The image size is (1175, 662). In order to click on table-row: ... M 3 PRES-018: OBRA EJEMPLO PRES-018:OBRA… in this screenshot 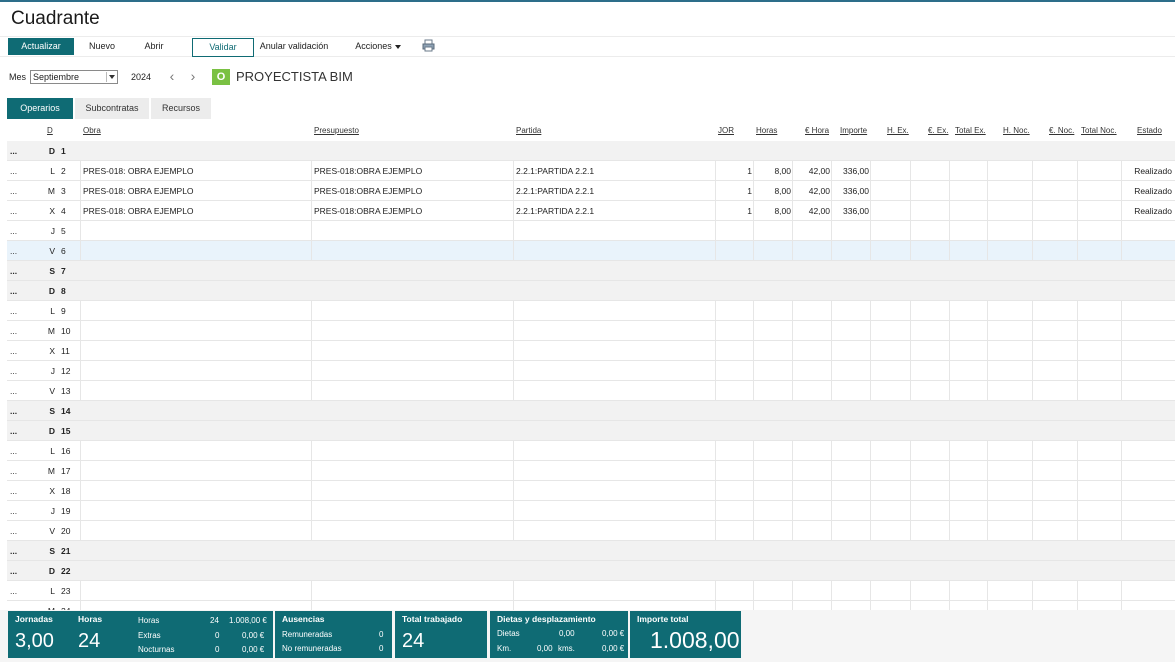, I will do `click(591, 191)`.